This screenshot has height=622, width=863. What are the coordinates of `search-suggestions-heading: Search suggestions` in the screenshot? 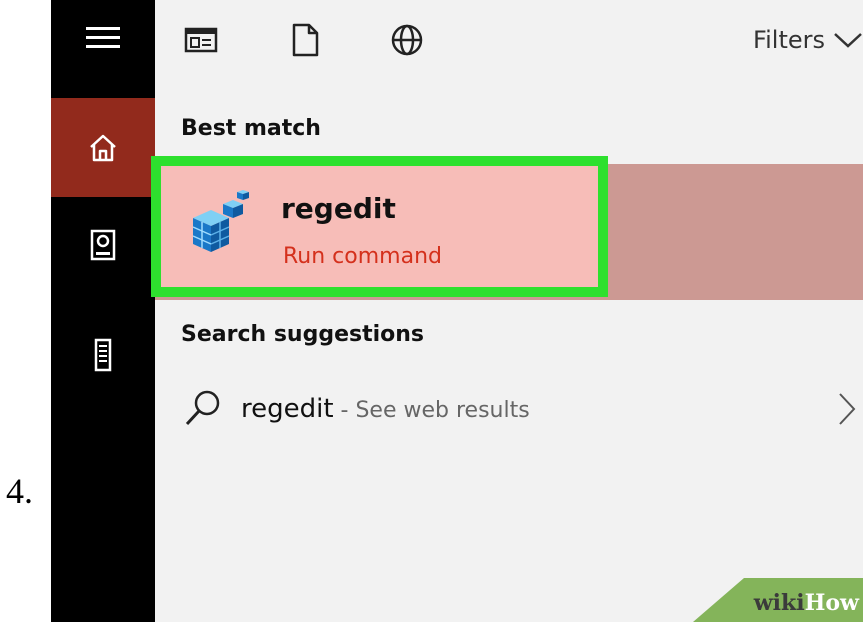 It's located at (303, 334).